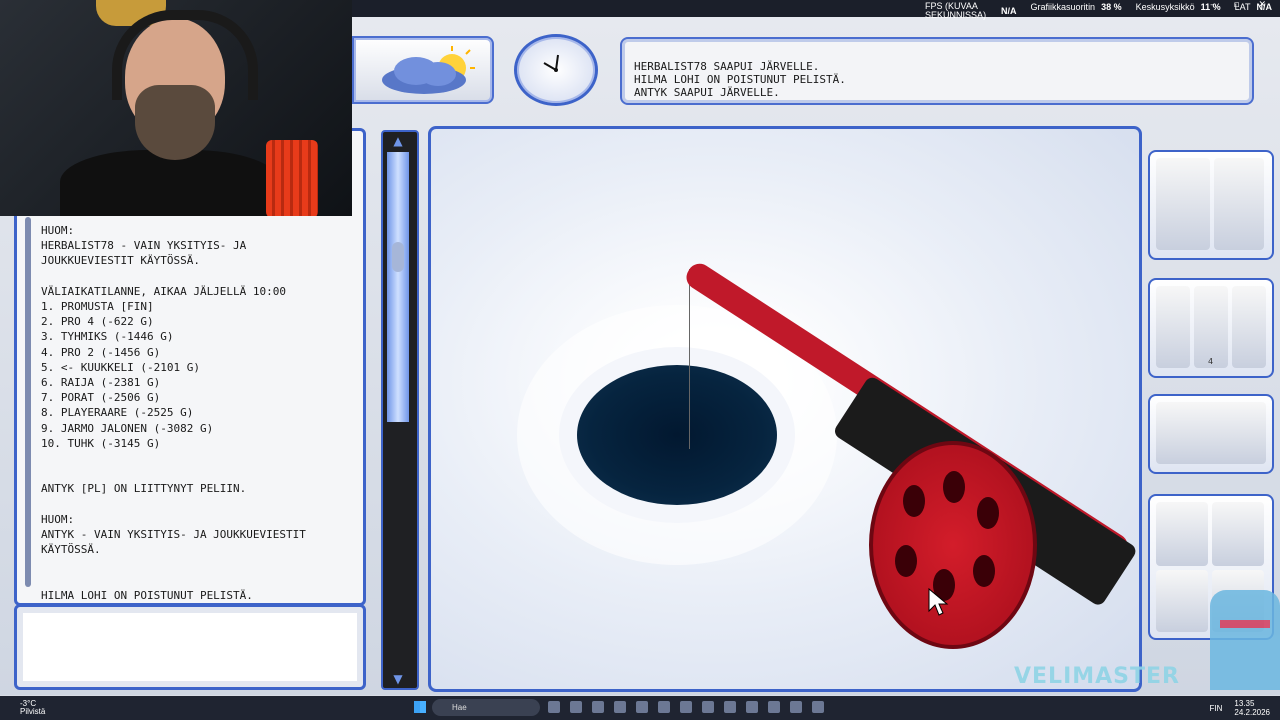 The image size is (1280, 720). I want to click on slider-knob, so click(398, 257).